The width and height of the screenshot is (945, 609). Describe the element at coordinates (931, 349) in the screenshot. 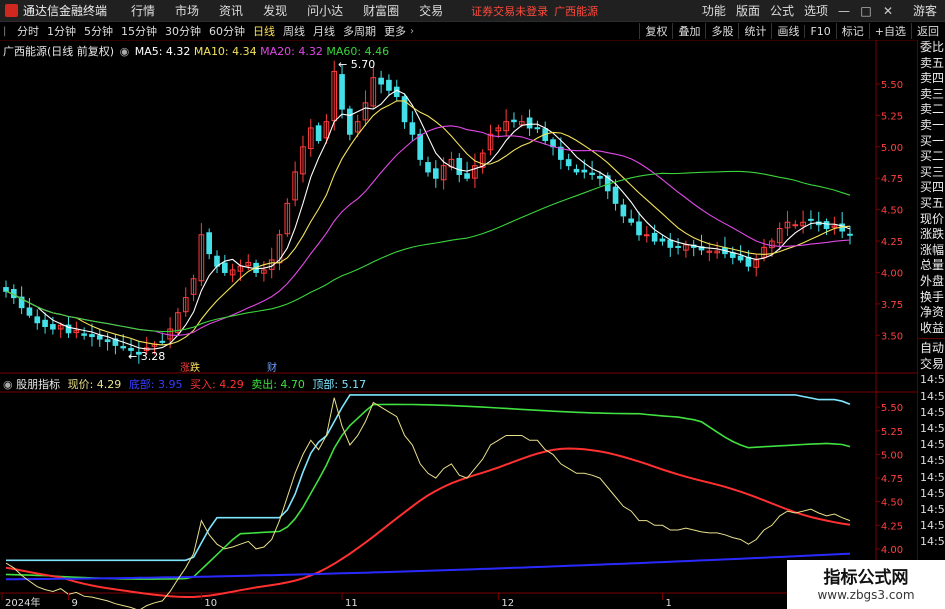

I see `side-trade-0: 自动` at that location.